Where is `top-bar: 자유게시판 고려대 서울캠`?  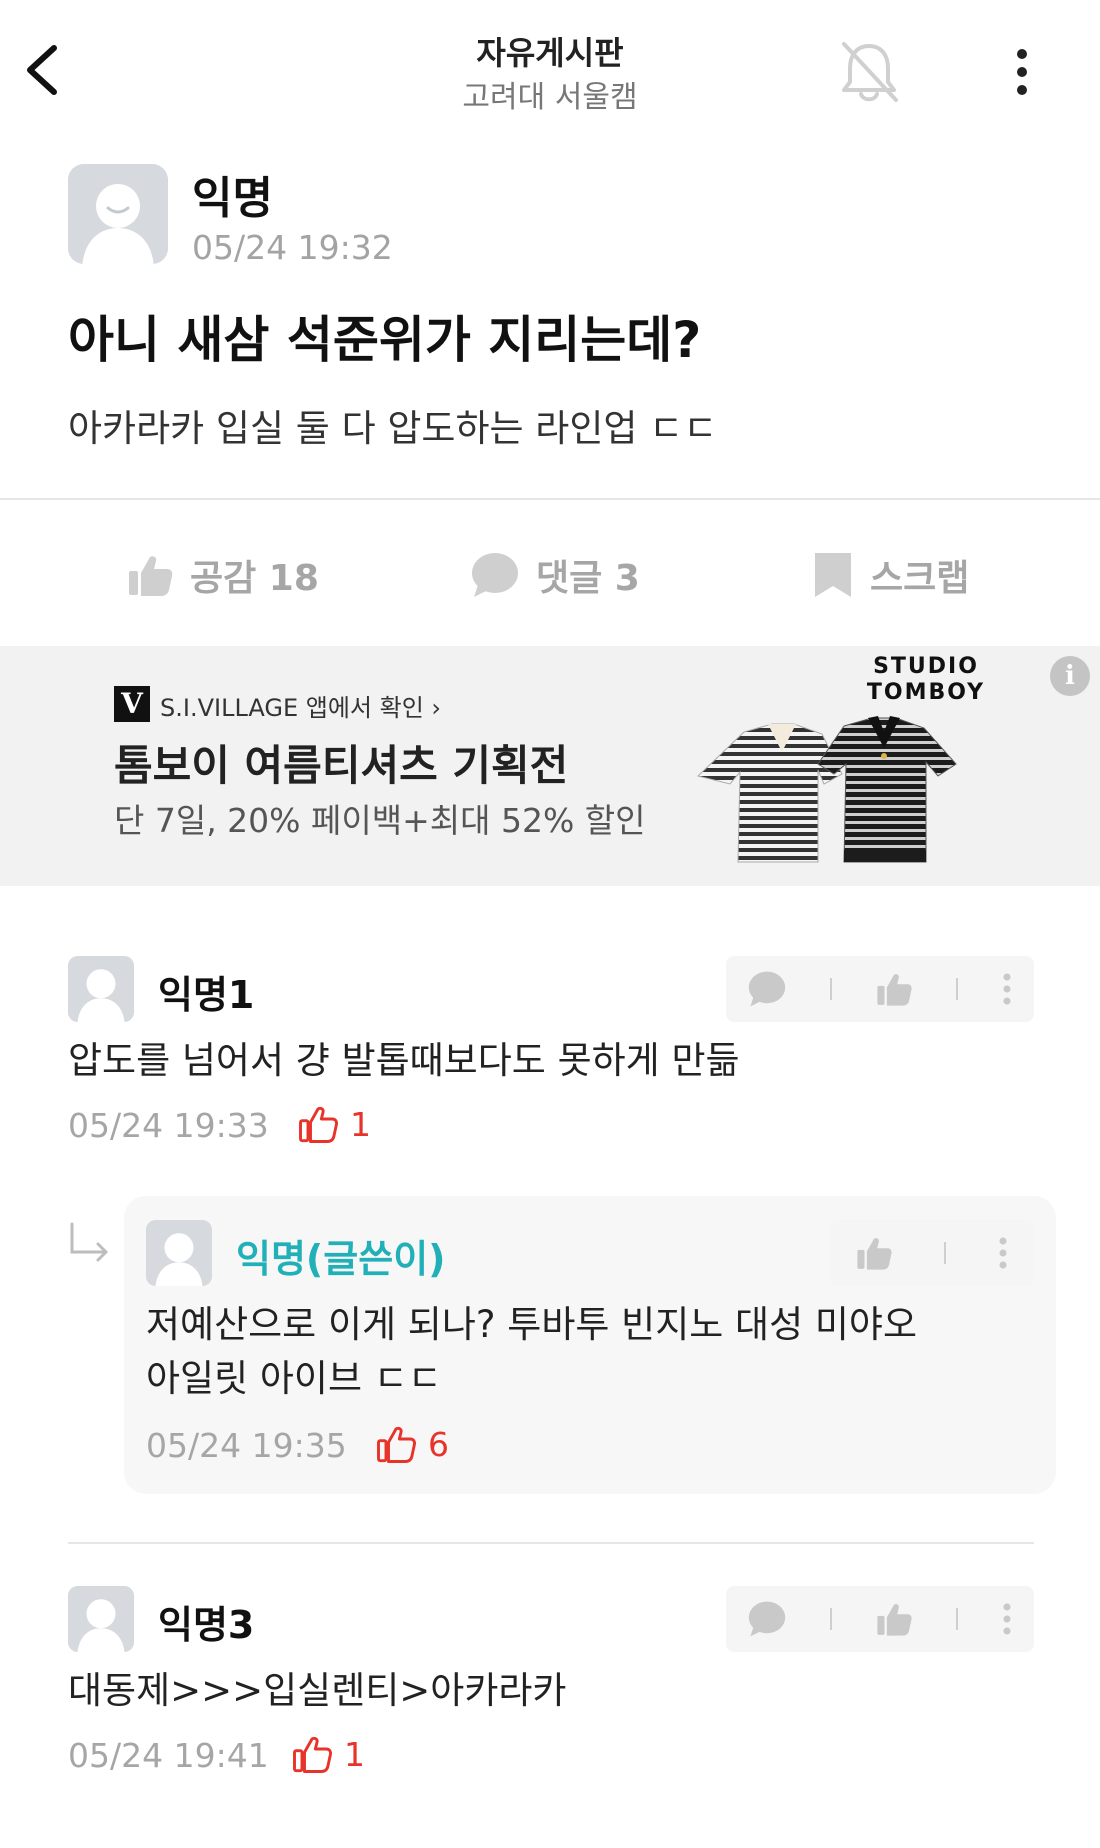 top-bar: 자유게시판 고려대 서울캠 is located at coordinates (550, 70).